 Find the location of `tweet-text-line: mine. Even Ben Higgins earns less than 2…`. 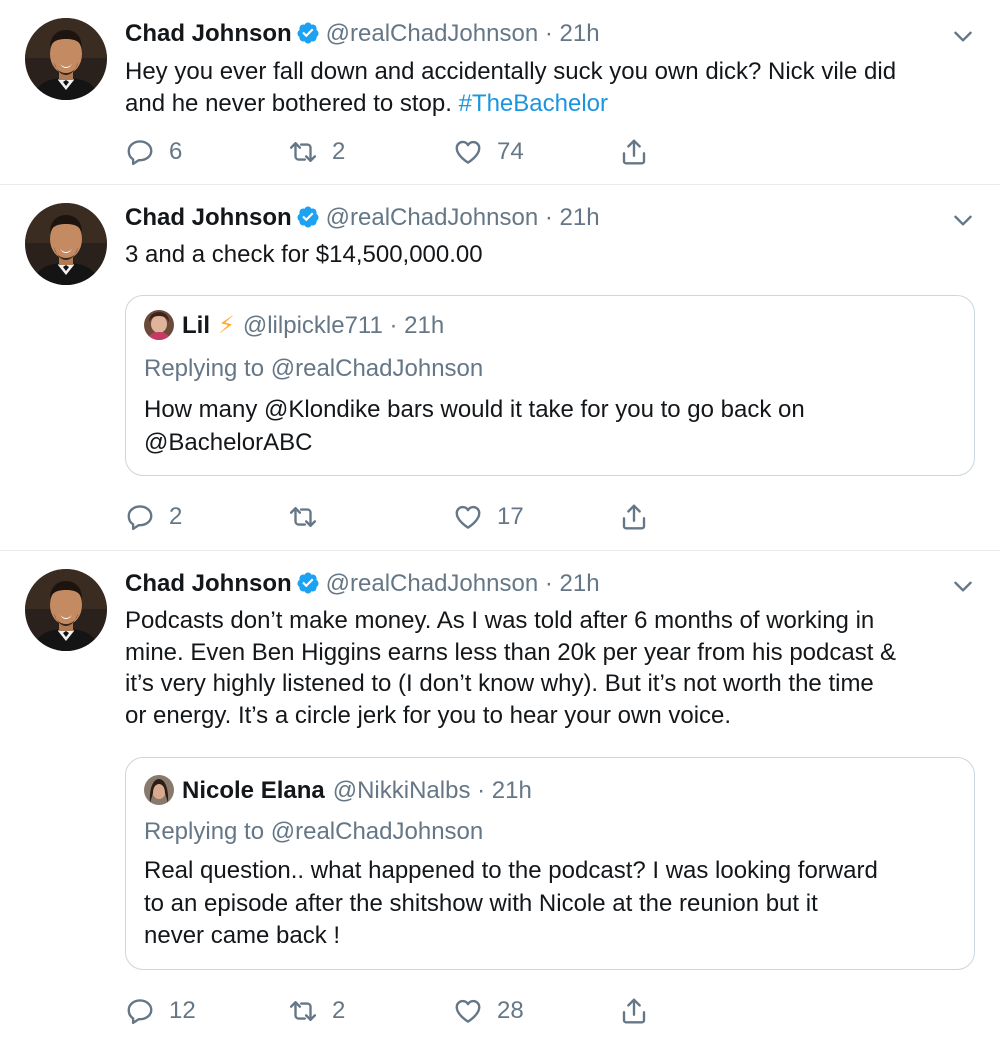

tweet-text-line: mine. Even Ben Higgins earns less than 2… is located at coordinates (511, 652).